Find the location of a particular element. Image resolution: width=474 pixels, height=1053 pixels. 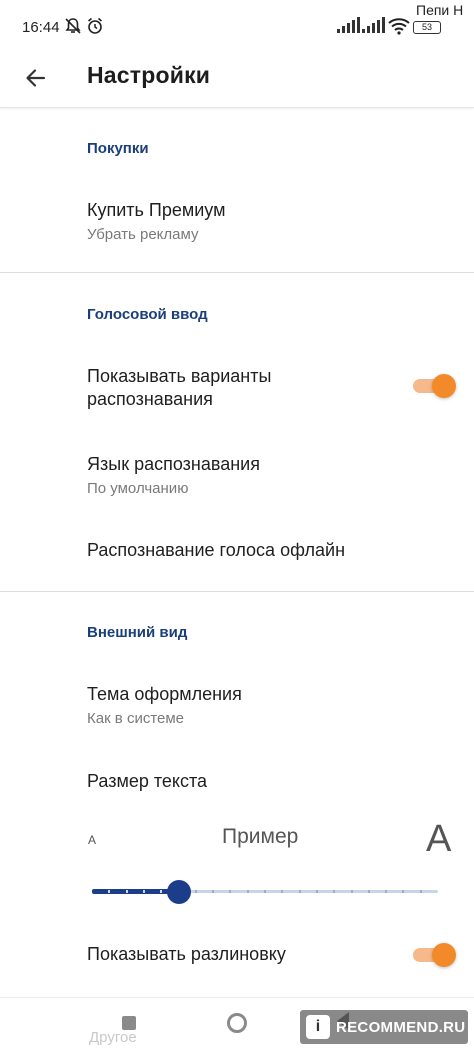

page-title: Настройки is located at coordinates (149, 75).